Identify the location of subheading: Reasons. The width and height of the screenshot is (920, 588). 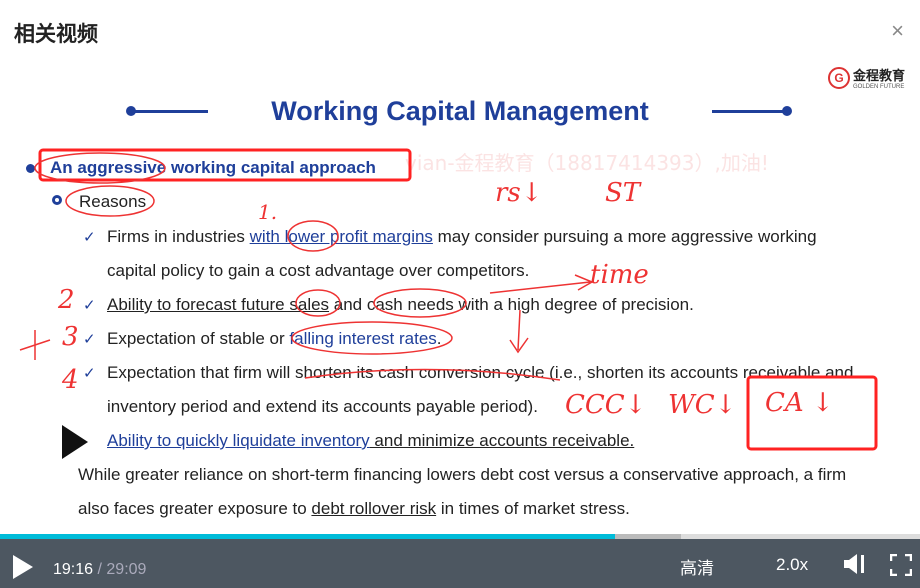
(113, 201).